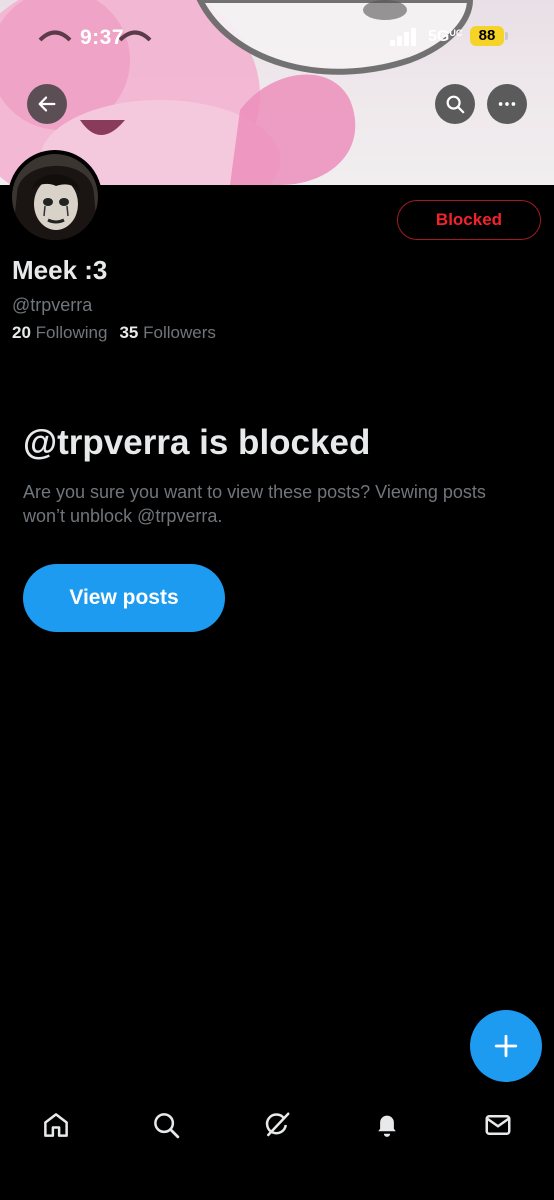 Image resolution: width=554 pixels, height=1200 pixels. I want to click on followers-label: Followers, so click(179, 332).